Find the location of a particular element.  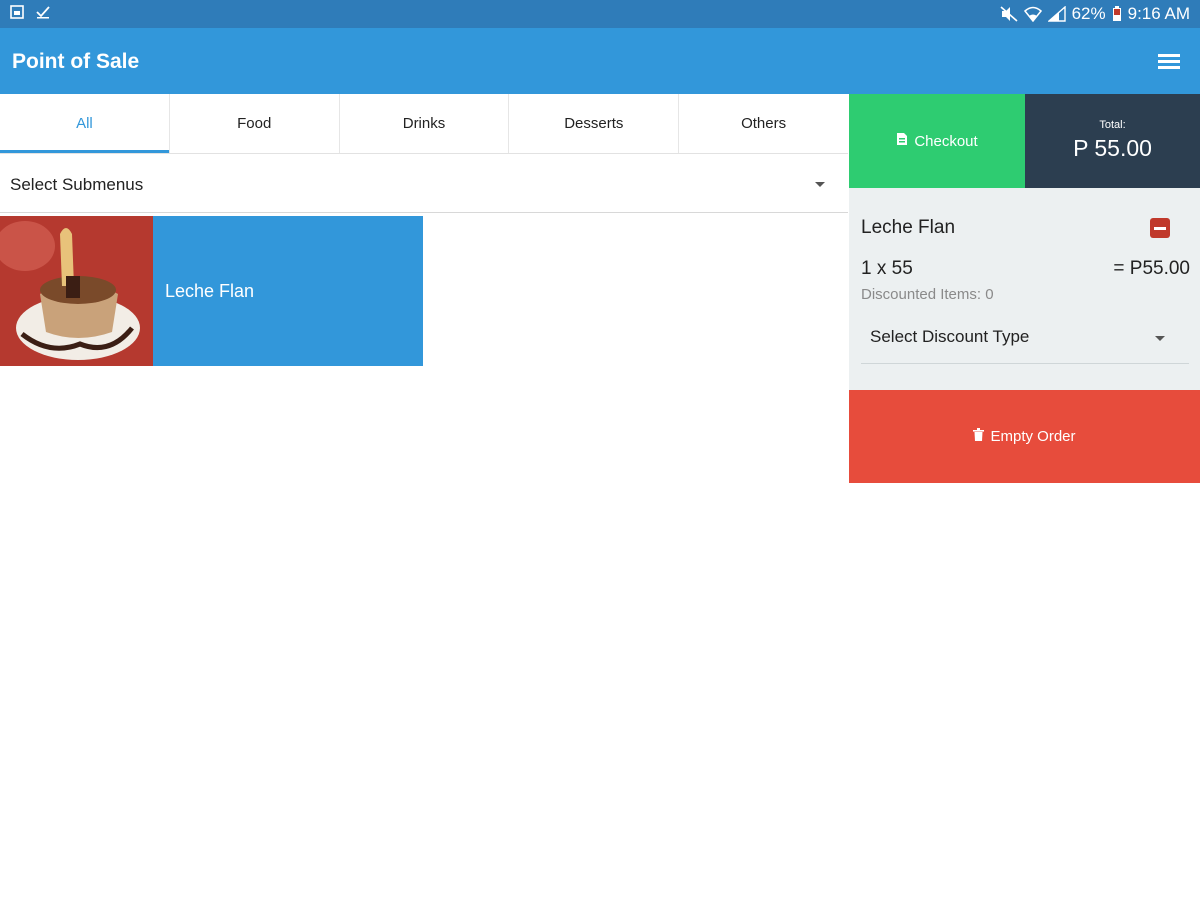

empty-order-button: Empty Order is located at coordinates (1024, 436).